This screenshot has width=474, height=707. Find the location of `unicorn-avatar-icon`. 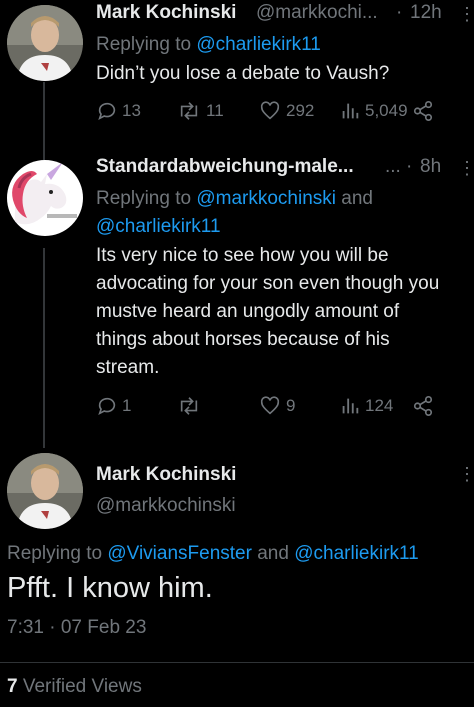

unicorn-avatar-icon is located at coordinates (45, 198).